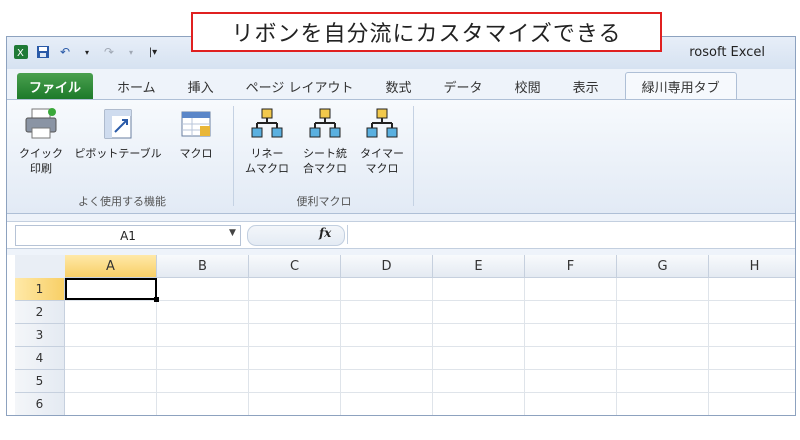 Image resolution: width=800 pixels, height=440 pixels. Describe the element at coordinates (43, 52) in the screenshot. I see `save-icon` at that location.